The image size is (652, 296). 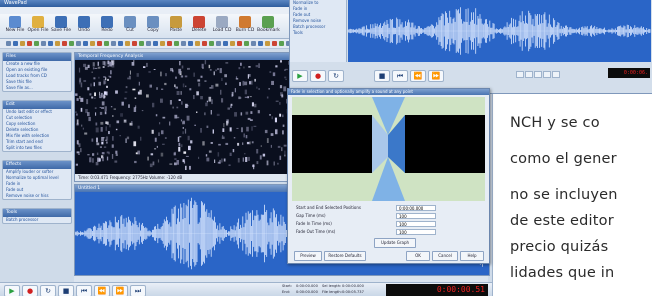 I want to click on toolbar-button-save-file: Save File, so click(x=61, y=26).